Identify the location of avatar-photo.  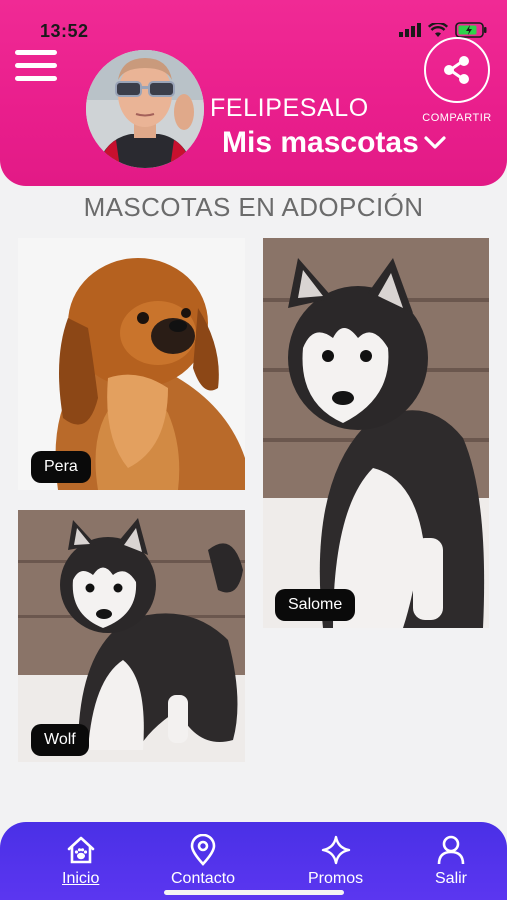
(145, 109).